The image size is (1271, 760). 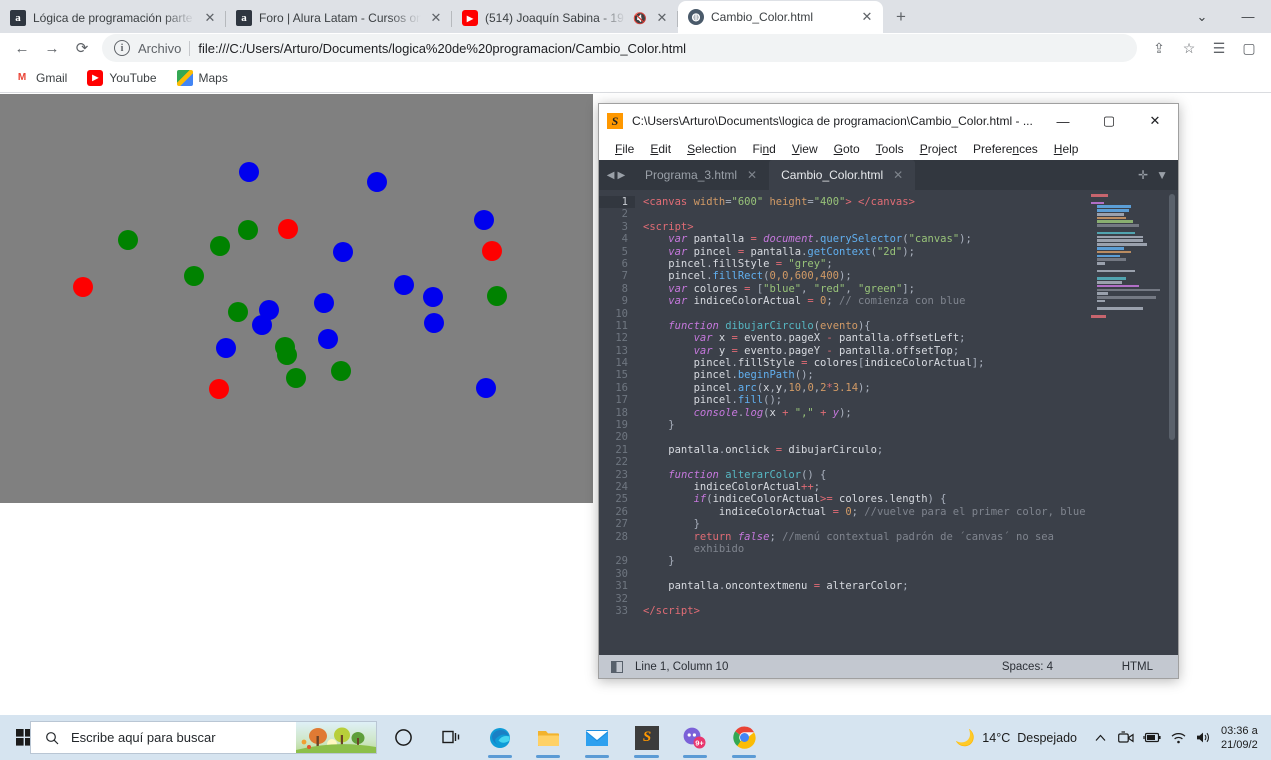 What do you see at coordinates (842, 175) in the screenshot?
I see `sublime-tab-cambiocolor: Cambio_Color.html ✕` at bounding box center [842, 175].